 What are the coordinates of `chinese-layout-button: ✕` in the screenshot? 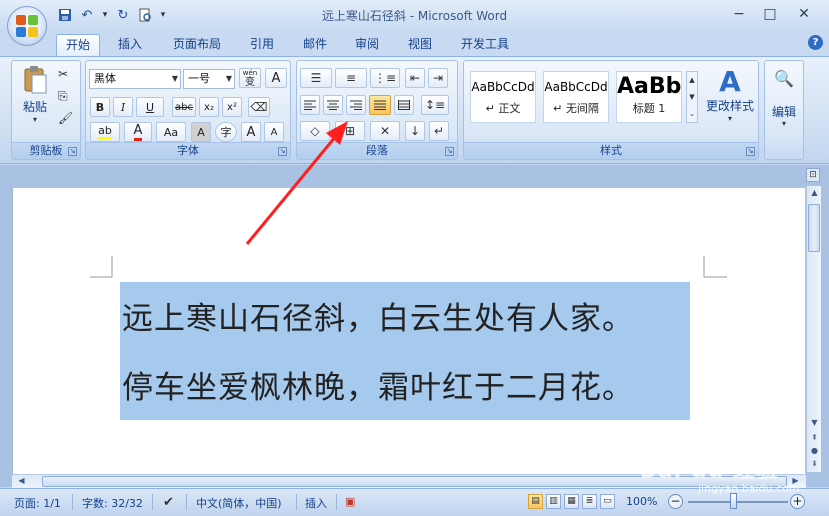 It's located at (385, 131).